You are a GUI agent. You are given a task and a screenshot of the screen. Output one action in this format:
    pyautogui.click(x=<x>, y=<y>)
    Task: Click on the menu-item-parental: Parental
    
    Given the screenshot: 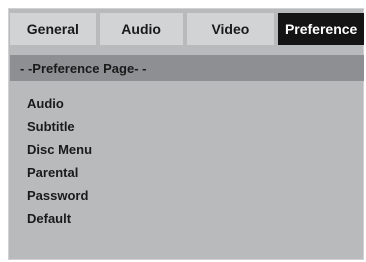 What is the action you would take?
    pyautogui.click(x=59, y=172)
    